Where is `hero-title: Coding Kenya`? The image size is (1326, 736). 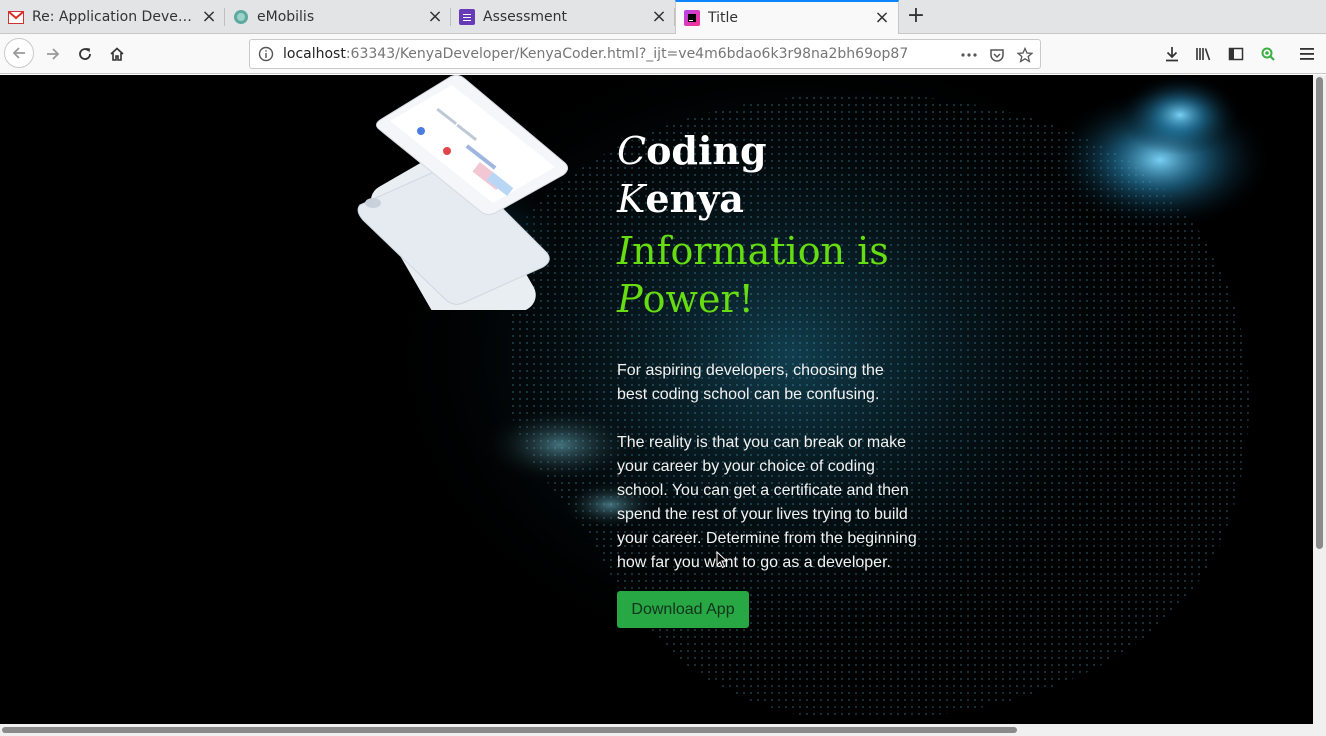
hero-title: Coding Kenya is located at coordinates (692, 175).